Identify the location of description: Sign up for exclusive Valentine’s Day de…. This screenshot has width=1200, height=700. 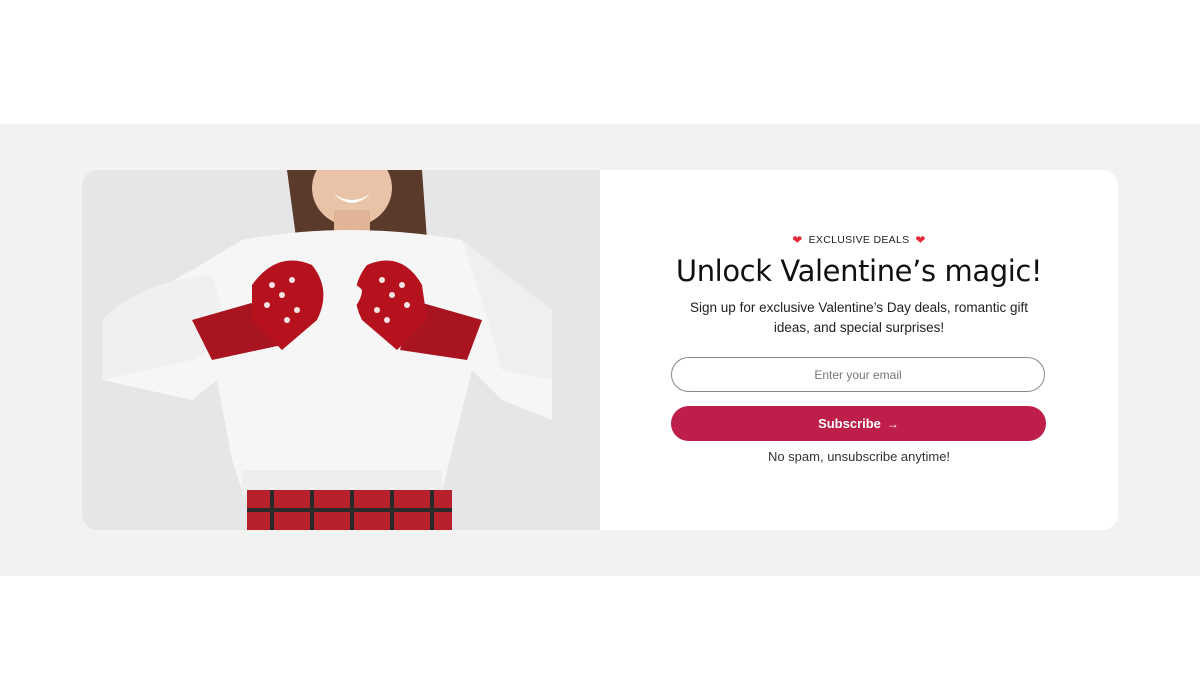
(859, 317).